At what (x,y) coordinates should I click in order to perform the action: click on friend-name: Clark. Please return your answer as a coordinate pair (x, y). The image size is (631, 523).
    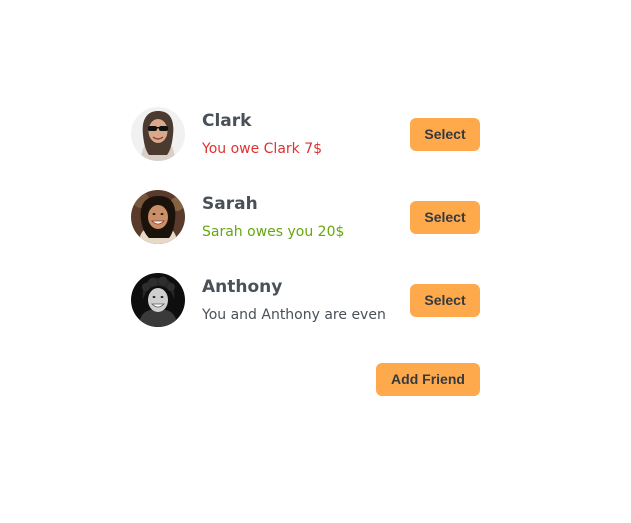
    Looking at the image, I should click on (227, 121).